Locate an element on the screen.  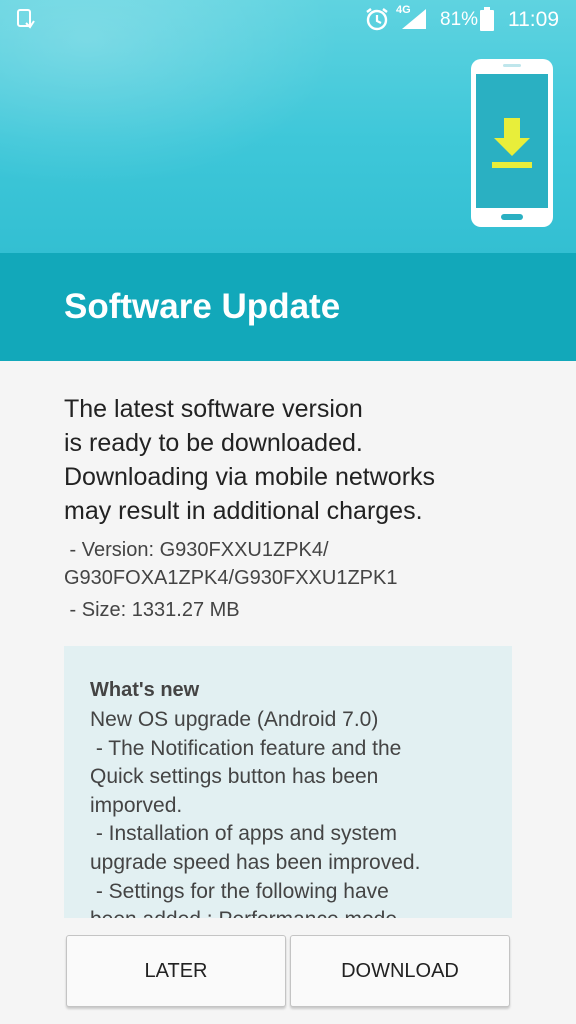
message-line: may result in additional charges. is located at coordinates (243, 511).